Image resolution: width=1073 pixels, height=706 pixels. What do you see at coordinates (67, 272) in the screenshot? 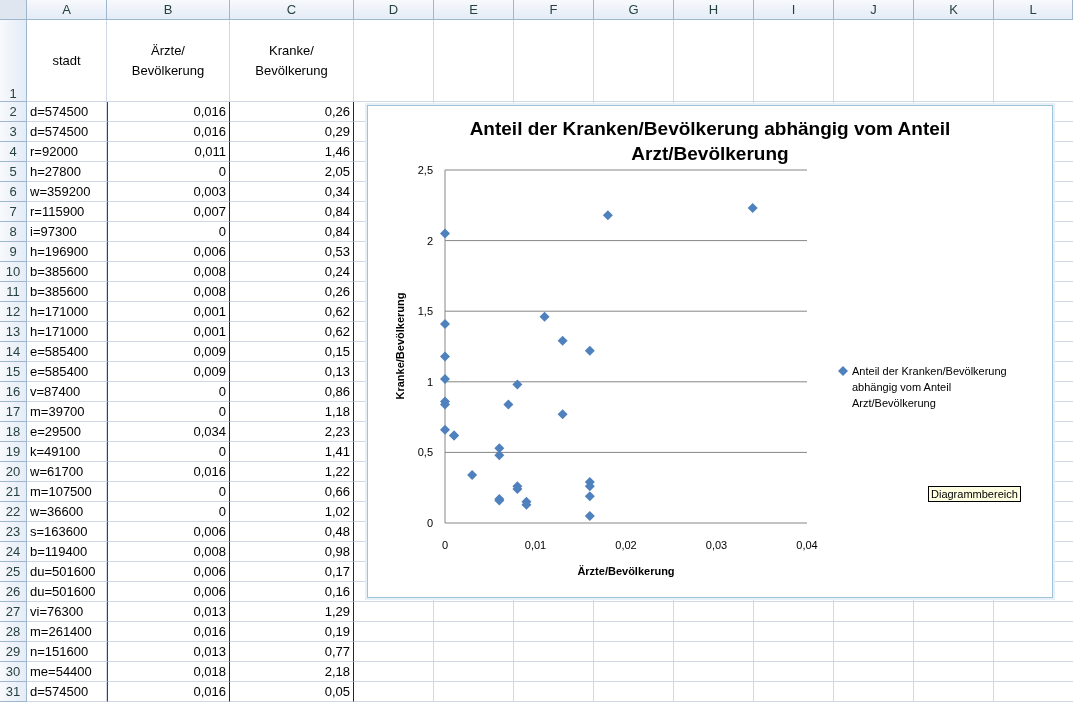
I see `table-cell: b=385600` at bounding box center [67, 272].